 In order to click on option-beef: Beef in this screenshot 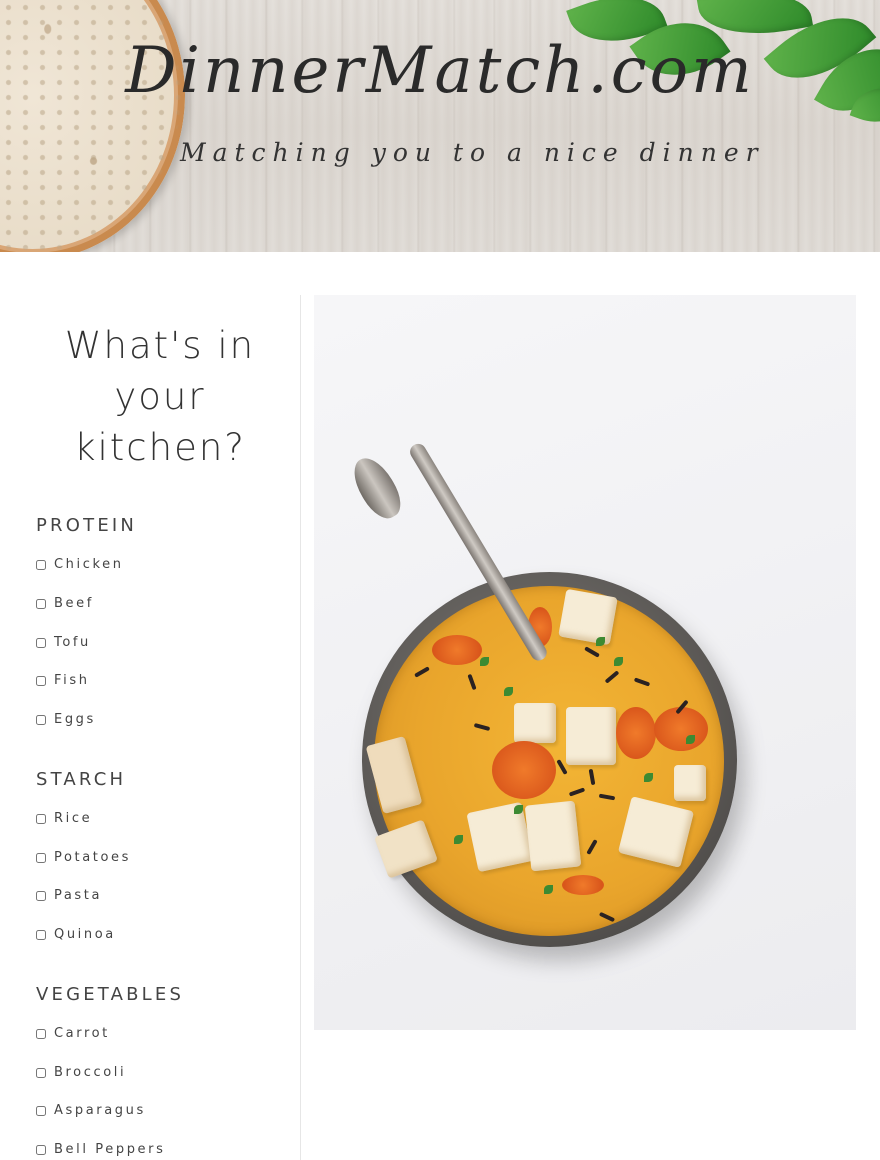, I will do `click(65, 603)`.